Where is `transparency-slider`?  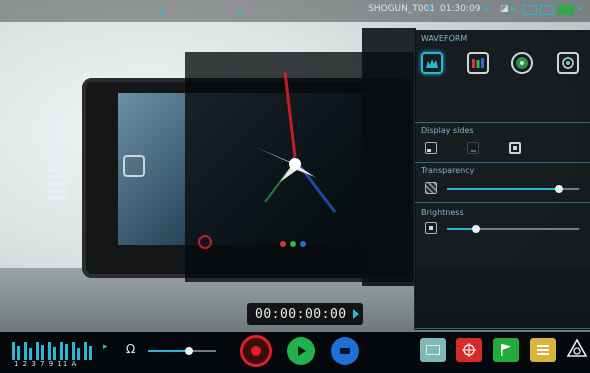
transparency-slider is located at coordinates (513, 189).